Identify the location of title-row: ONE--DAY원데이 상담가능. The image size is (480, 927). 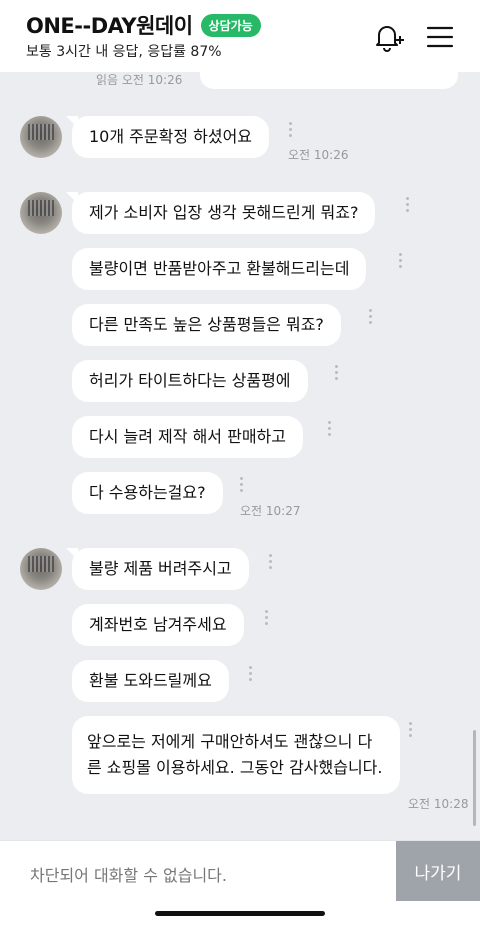
(143, 25).